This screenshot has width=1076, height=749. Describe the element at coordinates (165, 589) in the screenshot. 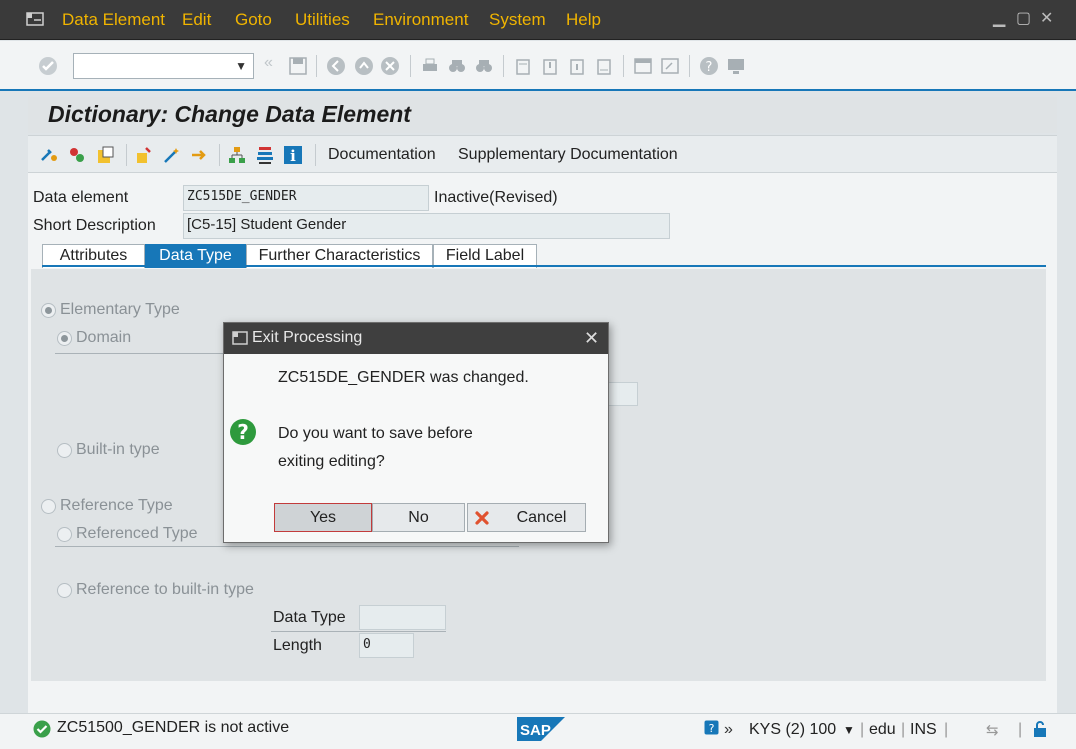

I see `reference-builtin-label: Reference to built-in type` at that location.